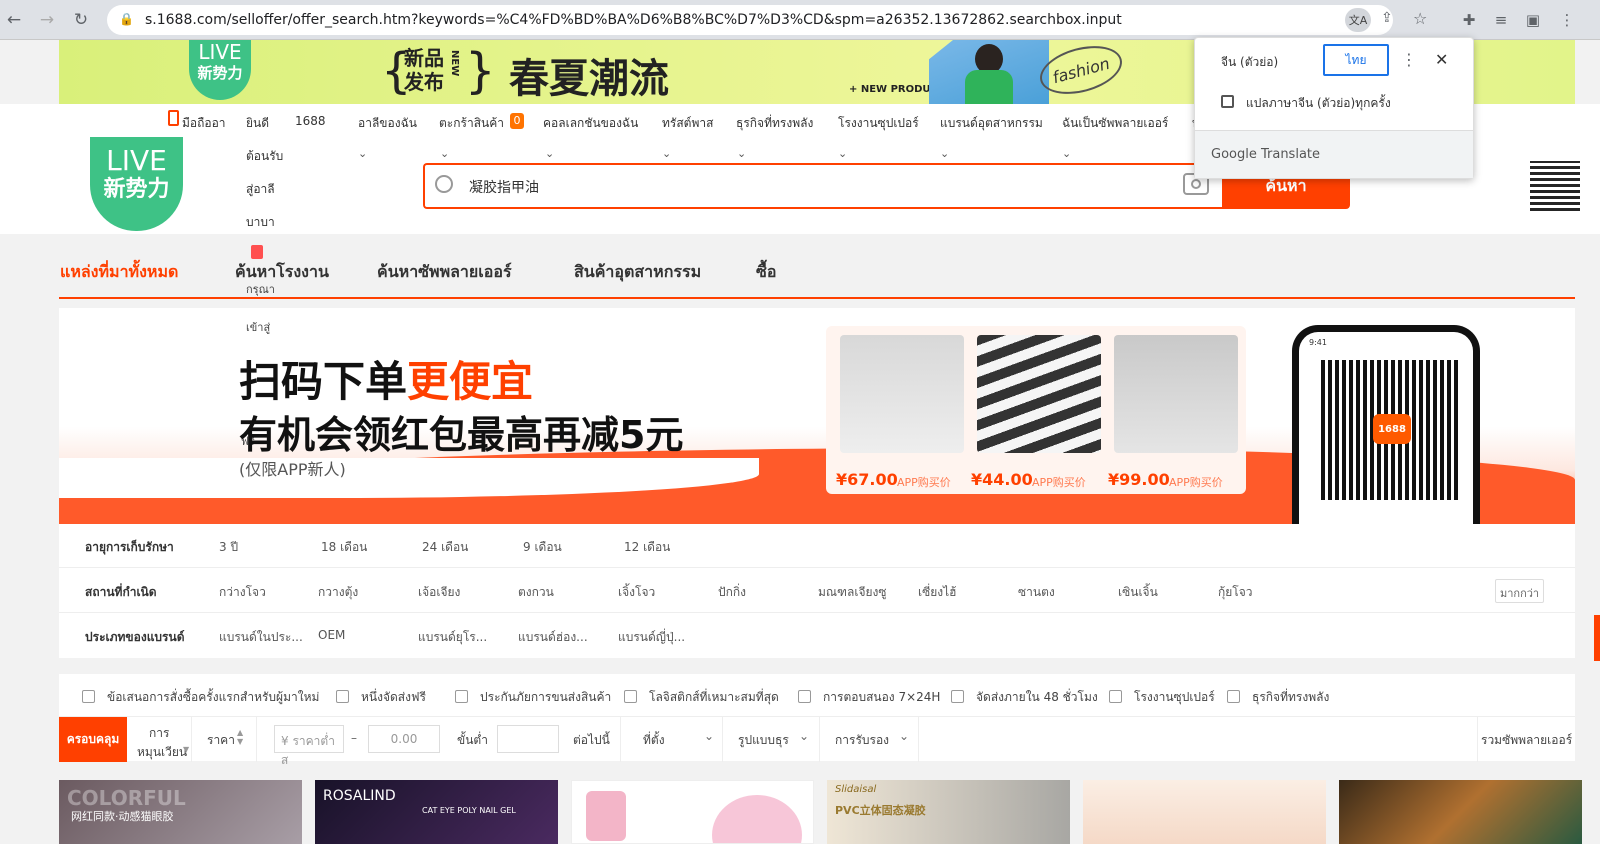 The height and width of the screenshot is (844, 1600). I want to click on filter-option: 24 เดือน, so click(445, 547).